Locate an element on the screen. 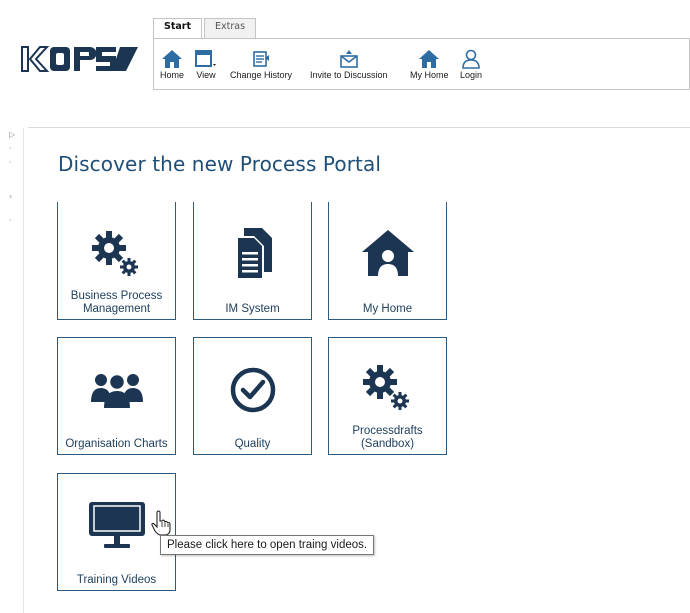 Image resolution: width=690 pixels, height=613 pixels. kops-logo is located at coordinates (80, 59).